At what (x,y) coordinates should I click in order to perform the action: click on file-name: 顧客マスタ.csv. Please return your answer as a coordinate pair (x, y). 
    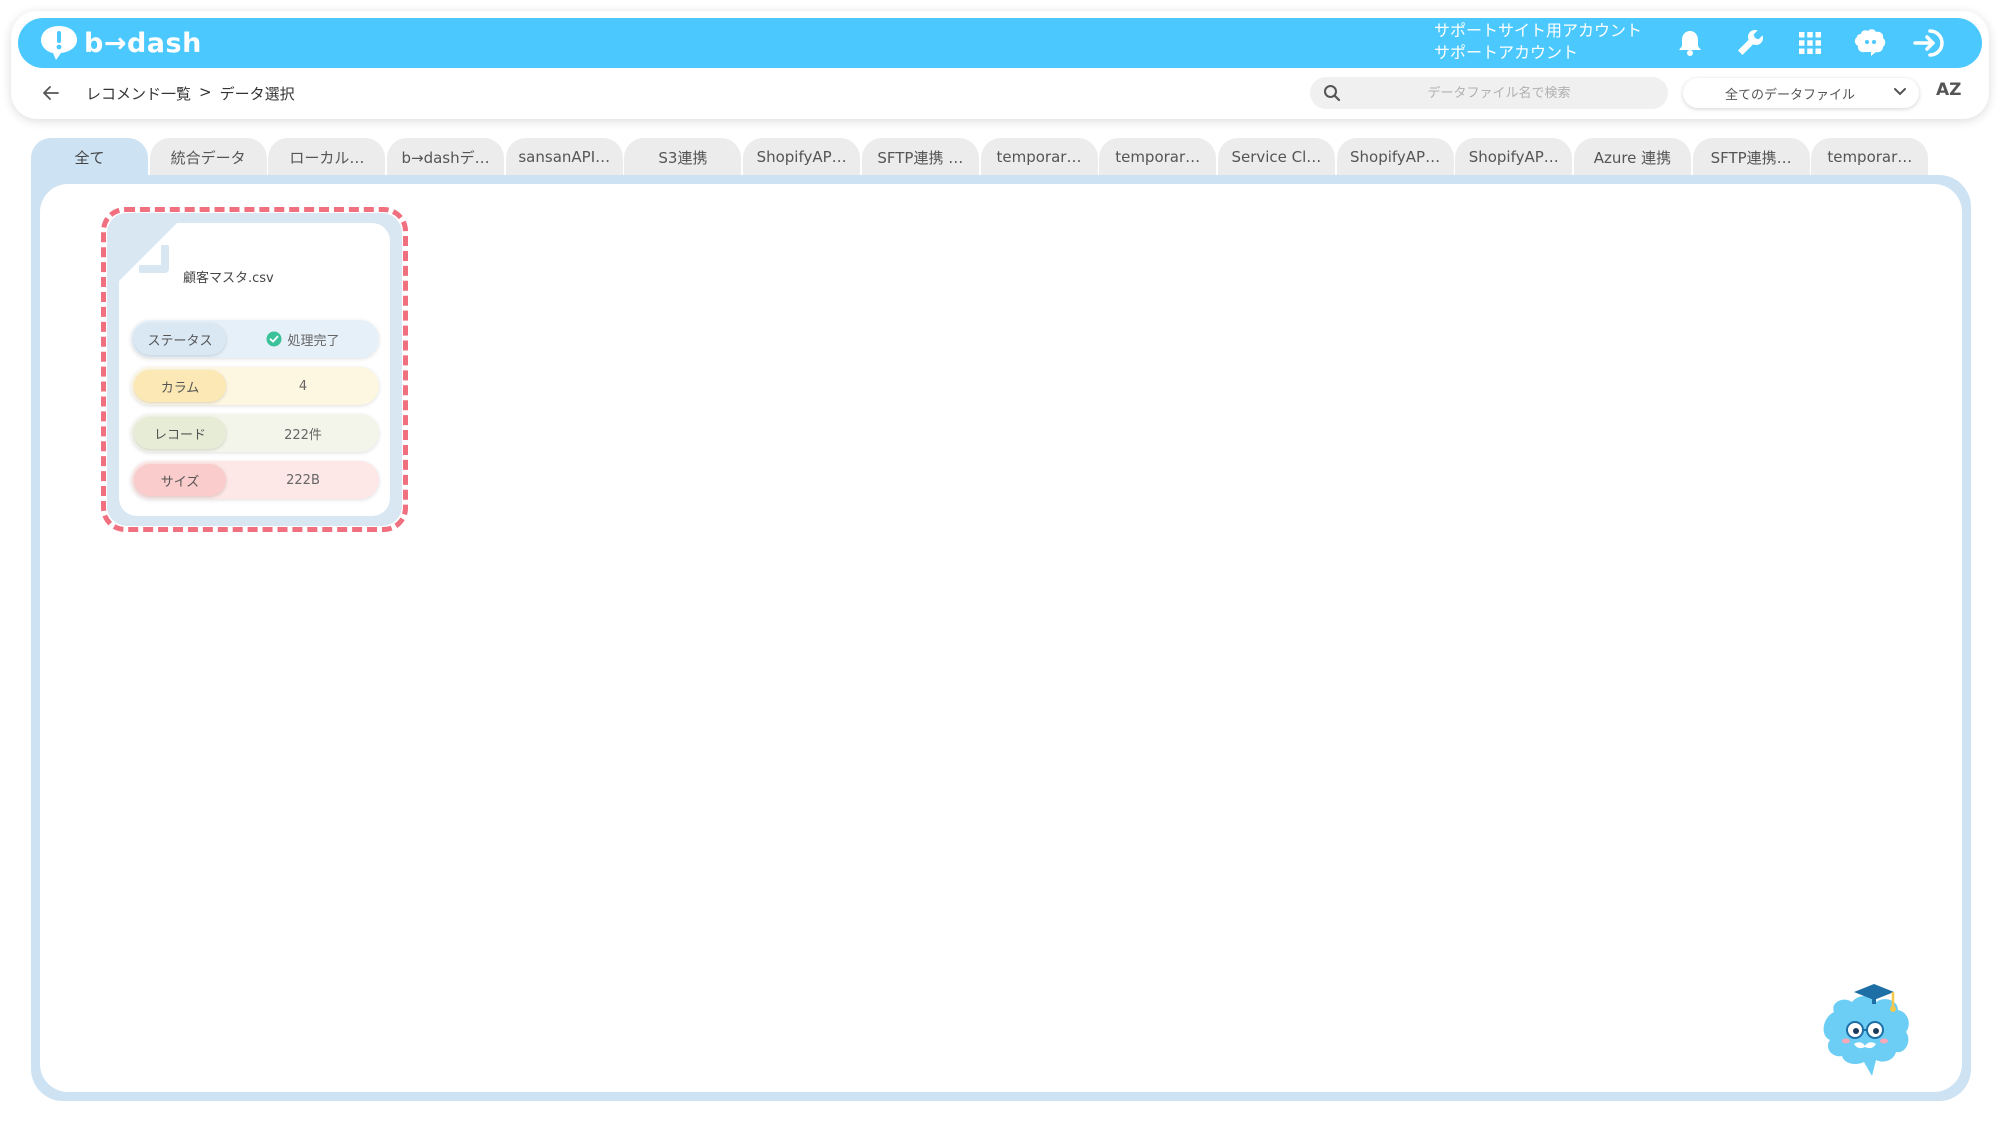
    Looking at the image, I should click on (228, 278).